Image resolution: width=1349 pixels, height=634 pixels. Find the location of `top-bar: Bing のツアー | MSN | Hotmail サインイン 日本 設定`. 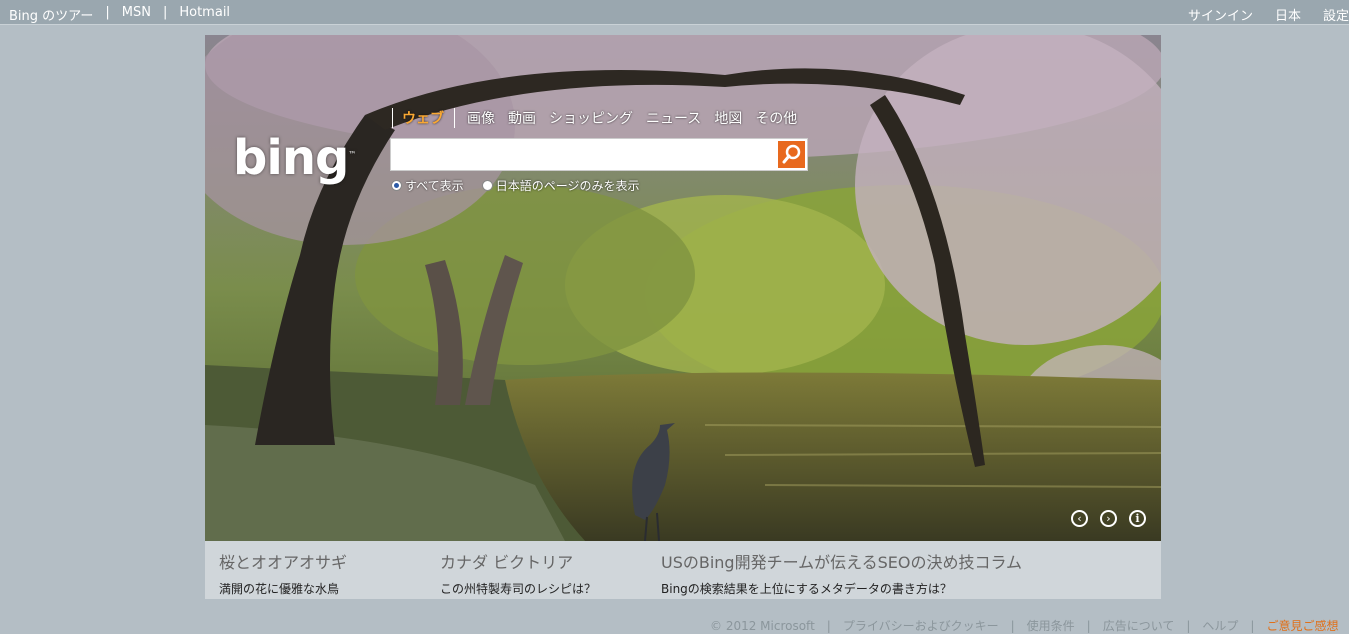

top-bar: Bing のツアー | MSN | Hotmail サインイン 日本 設定 is located at coordinates (674, 12).